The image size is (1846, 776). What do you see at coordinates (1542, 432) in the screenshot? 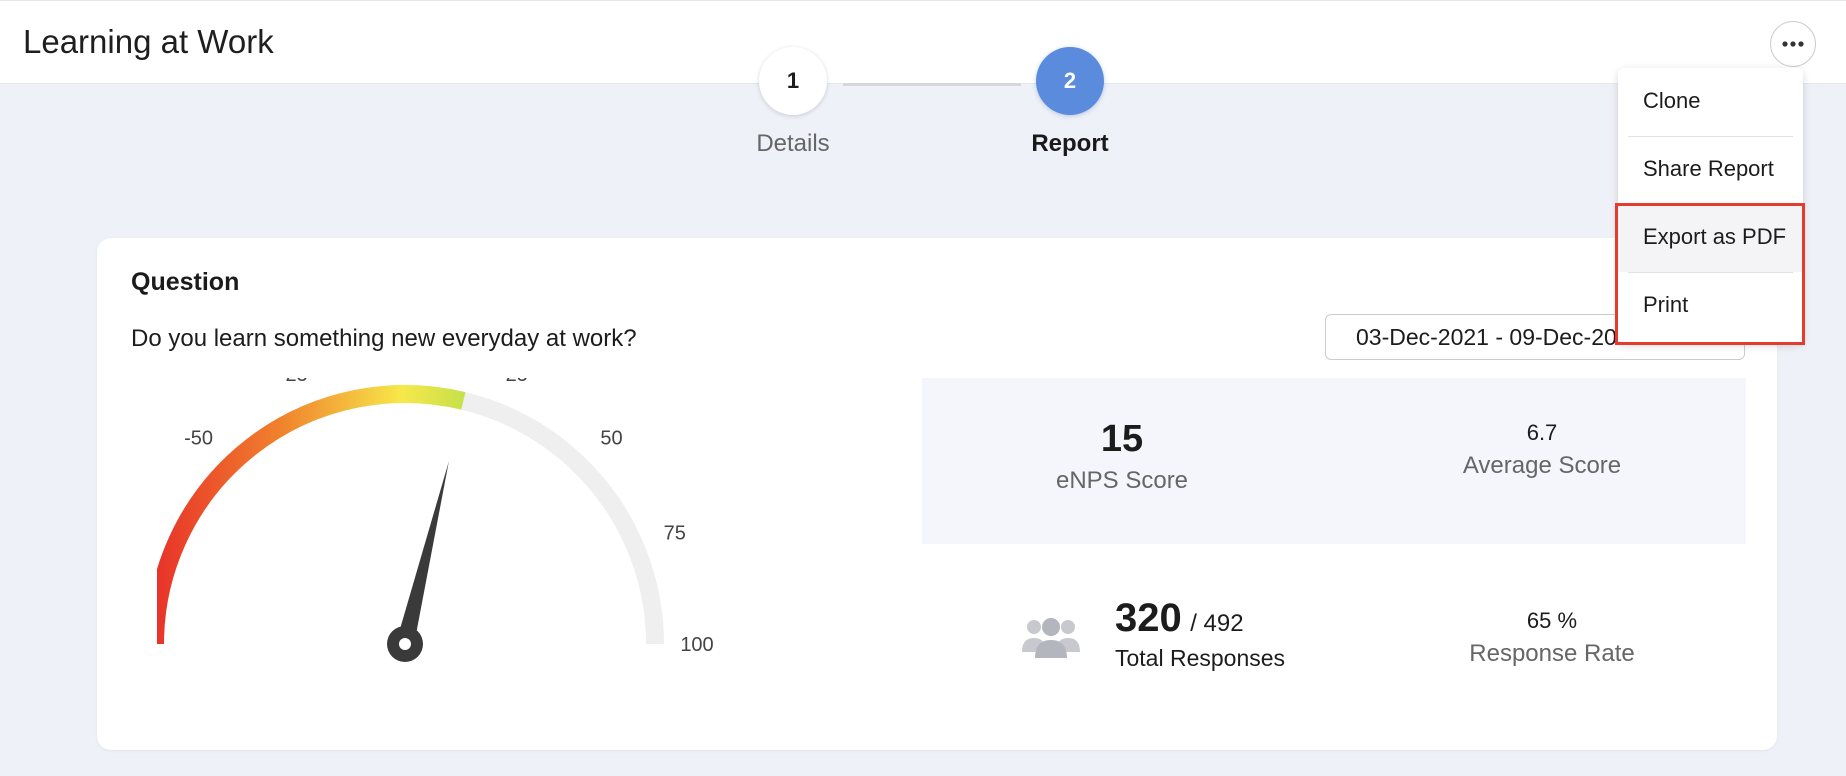
I see `average-score-value: 6.7` at bounding box center [1542, 432].